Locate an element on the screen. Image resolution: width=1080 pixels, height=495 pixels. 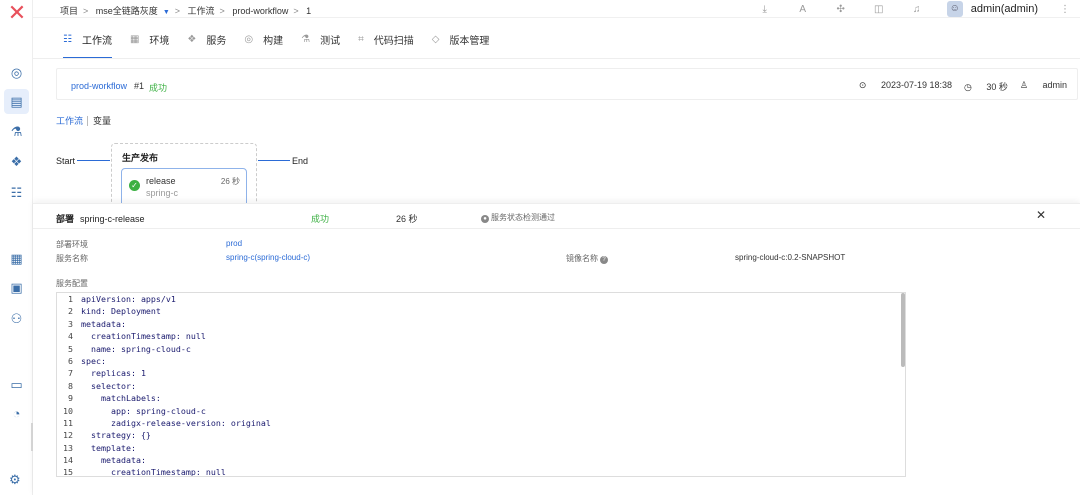
code-line: 2 kind: Deployment is located at coordinates (481, 311).